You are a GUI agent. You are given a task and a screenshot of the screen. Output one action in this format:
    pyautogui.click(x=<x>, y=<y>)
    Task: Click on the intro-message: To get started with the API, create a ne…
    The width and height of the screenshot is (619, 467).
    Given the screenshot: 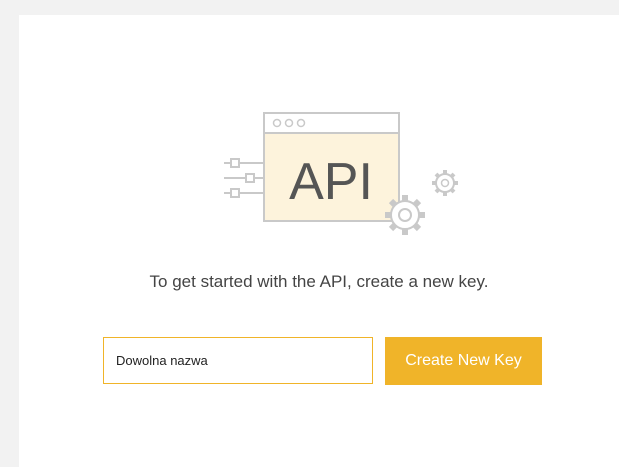 What is the action you would take?
    pyautogui.click(x=319, y=281)
    